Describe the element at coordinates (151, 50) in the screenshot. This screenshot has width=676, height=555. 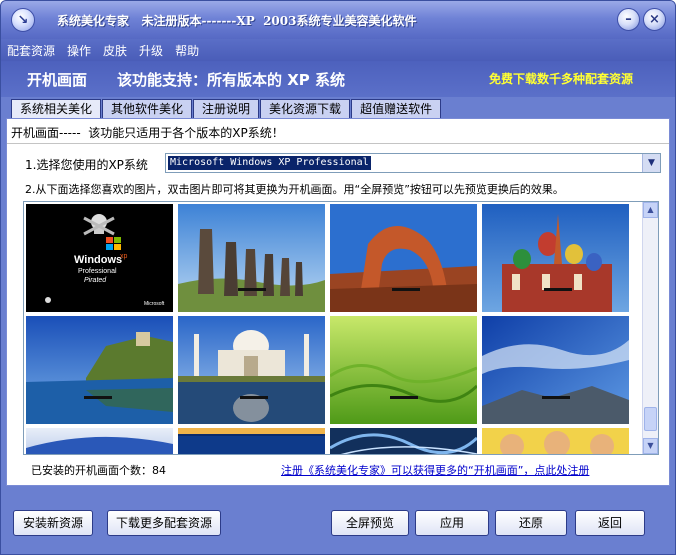
I see `menu-upgrade: 升级` at that location.